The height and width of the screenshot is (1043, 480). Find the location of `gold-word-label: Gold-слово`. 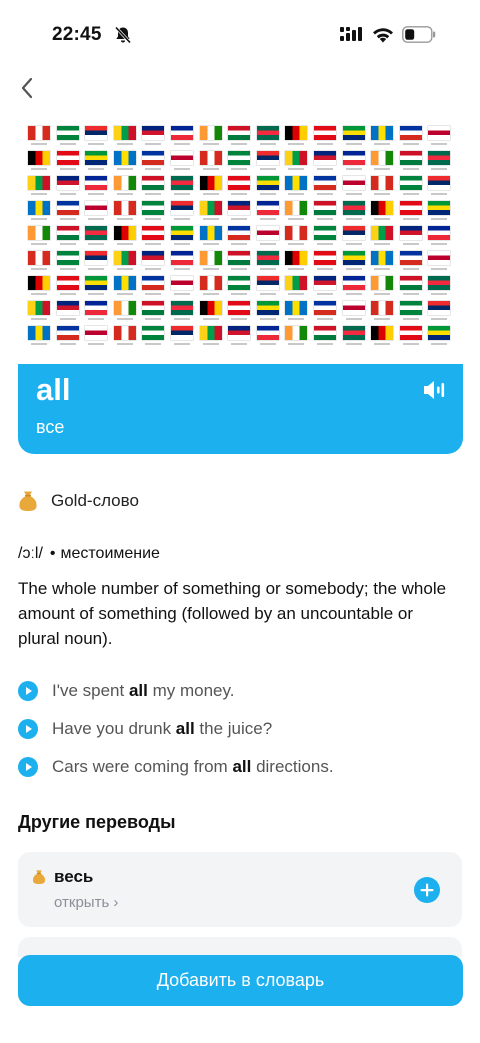

gold-word-label: Gold-слово is located at coordinates (95, 500).